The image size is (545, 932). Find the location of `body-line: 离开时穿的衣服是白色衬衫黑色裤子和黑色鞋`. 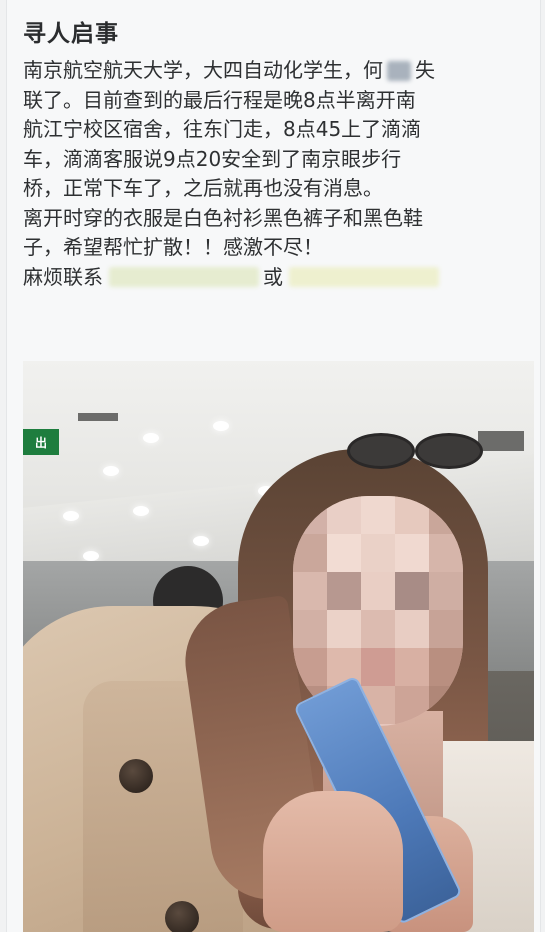

body-line: 离开时穿的衣服是白色衬衫黑色裤子和黑色鞋 is located at coordinates (223, 217).